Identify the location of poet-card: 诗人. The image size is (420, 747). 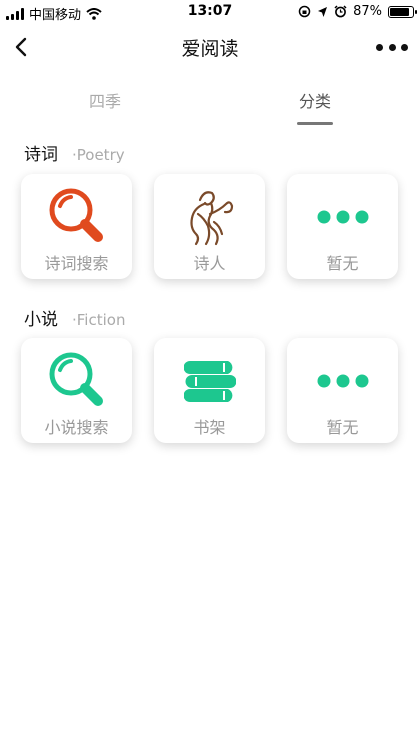
(209, 226).